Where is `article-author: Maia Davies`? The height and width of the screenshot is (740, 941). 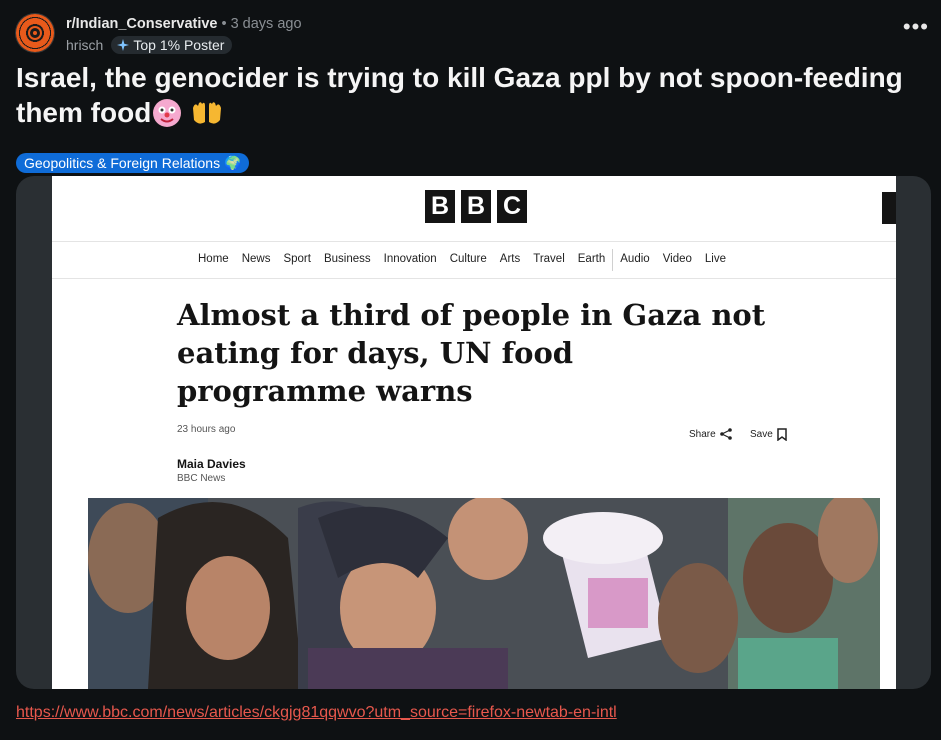
article-author: Maia Davies is located at coordinates (211, 464).